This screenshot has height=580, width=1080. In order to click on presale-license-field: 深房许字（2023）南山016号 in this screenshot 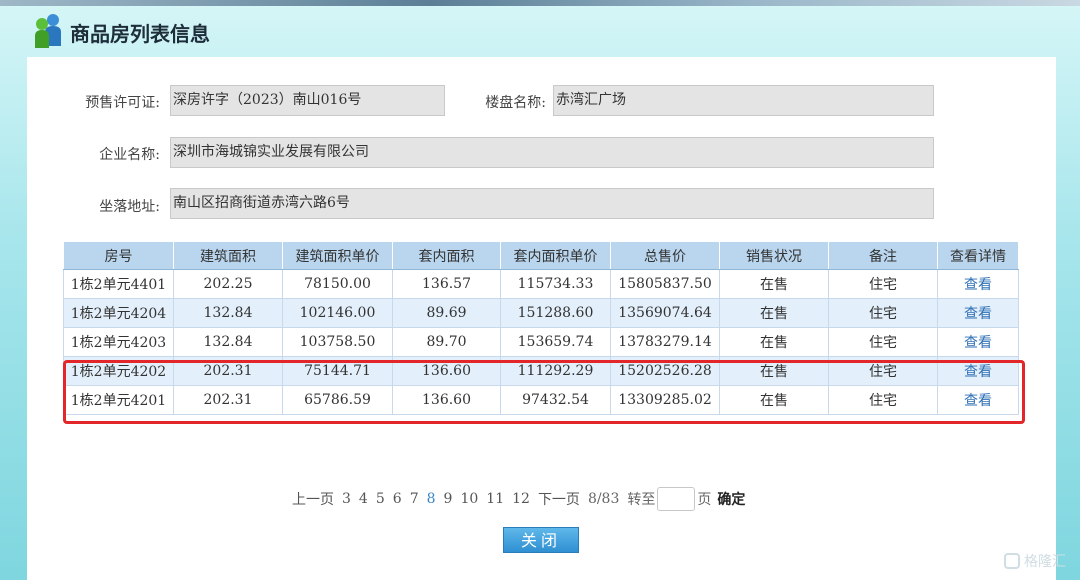, I will do `click(307, 100)`.